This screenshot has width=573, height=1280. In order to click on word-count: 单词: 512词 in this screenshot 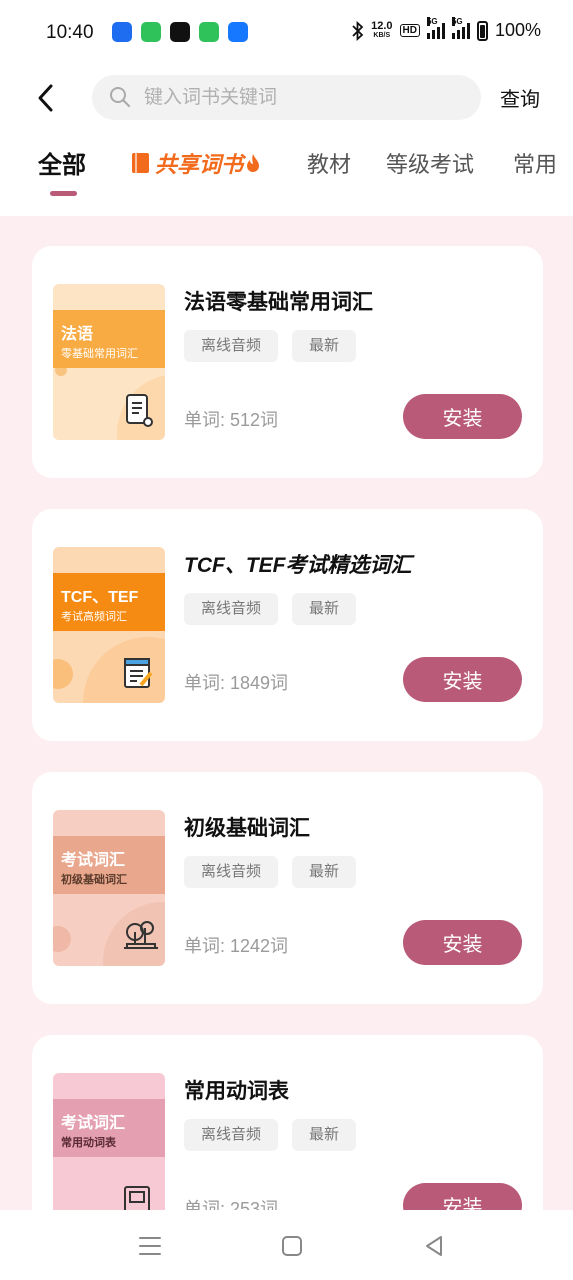, I will do `click(231, 420)`.